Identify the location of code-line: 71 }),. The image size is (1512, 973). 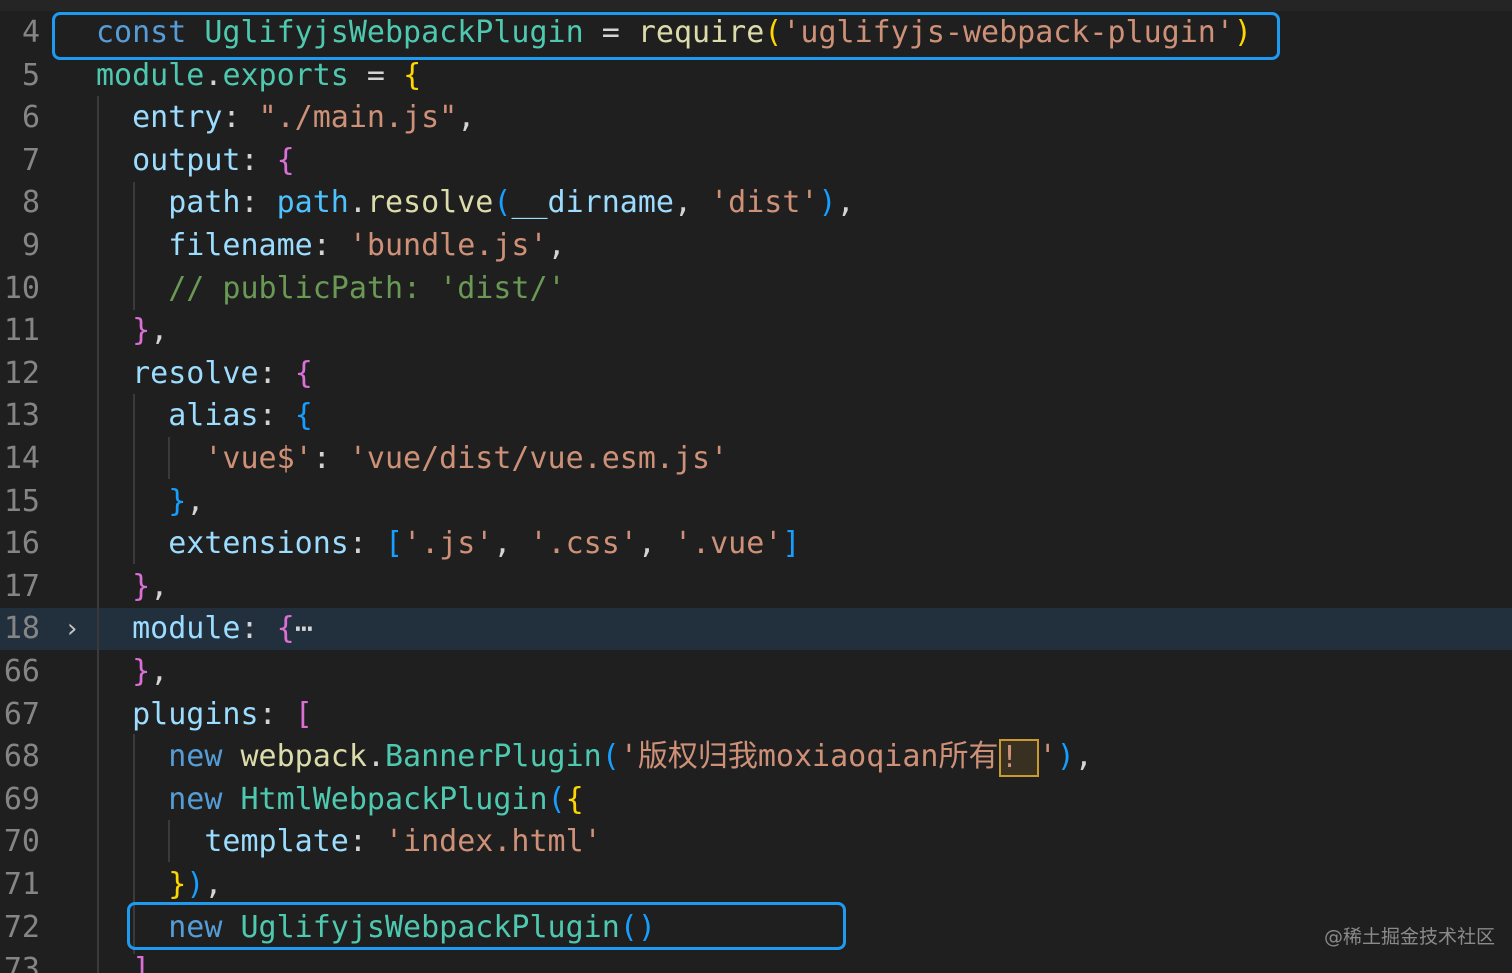
(756, 885).